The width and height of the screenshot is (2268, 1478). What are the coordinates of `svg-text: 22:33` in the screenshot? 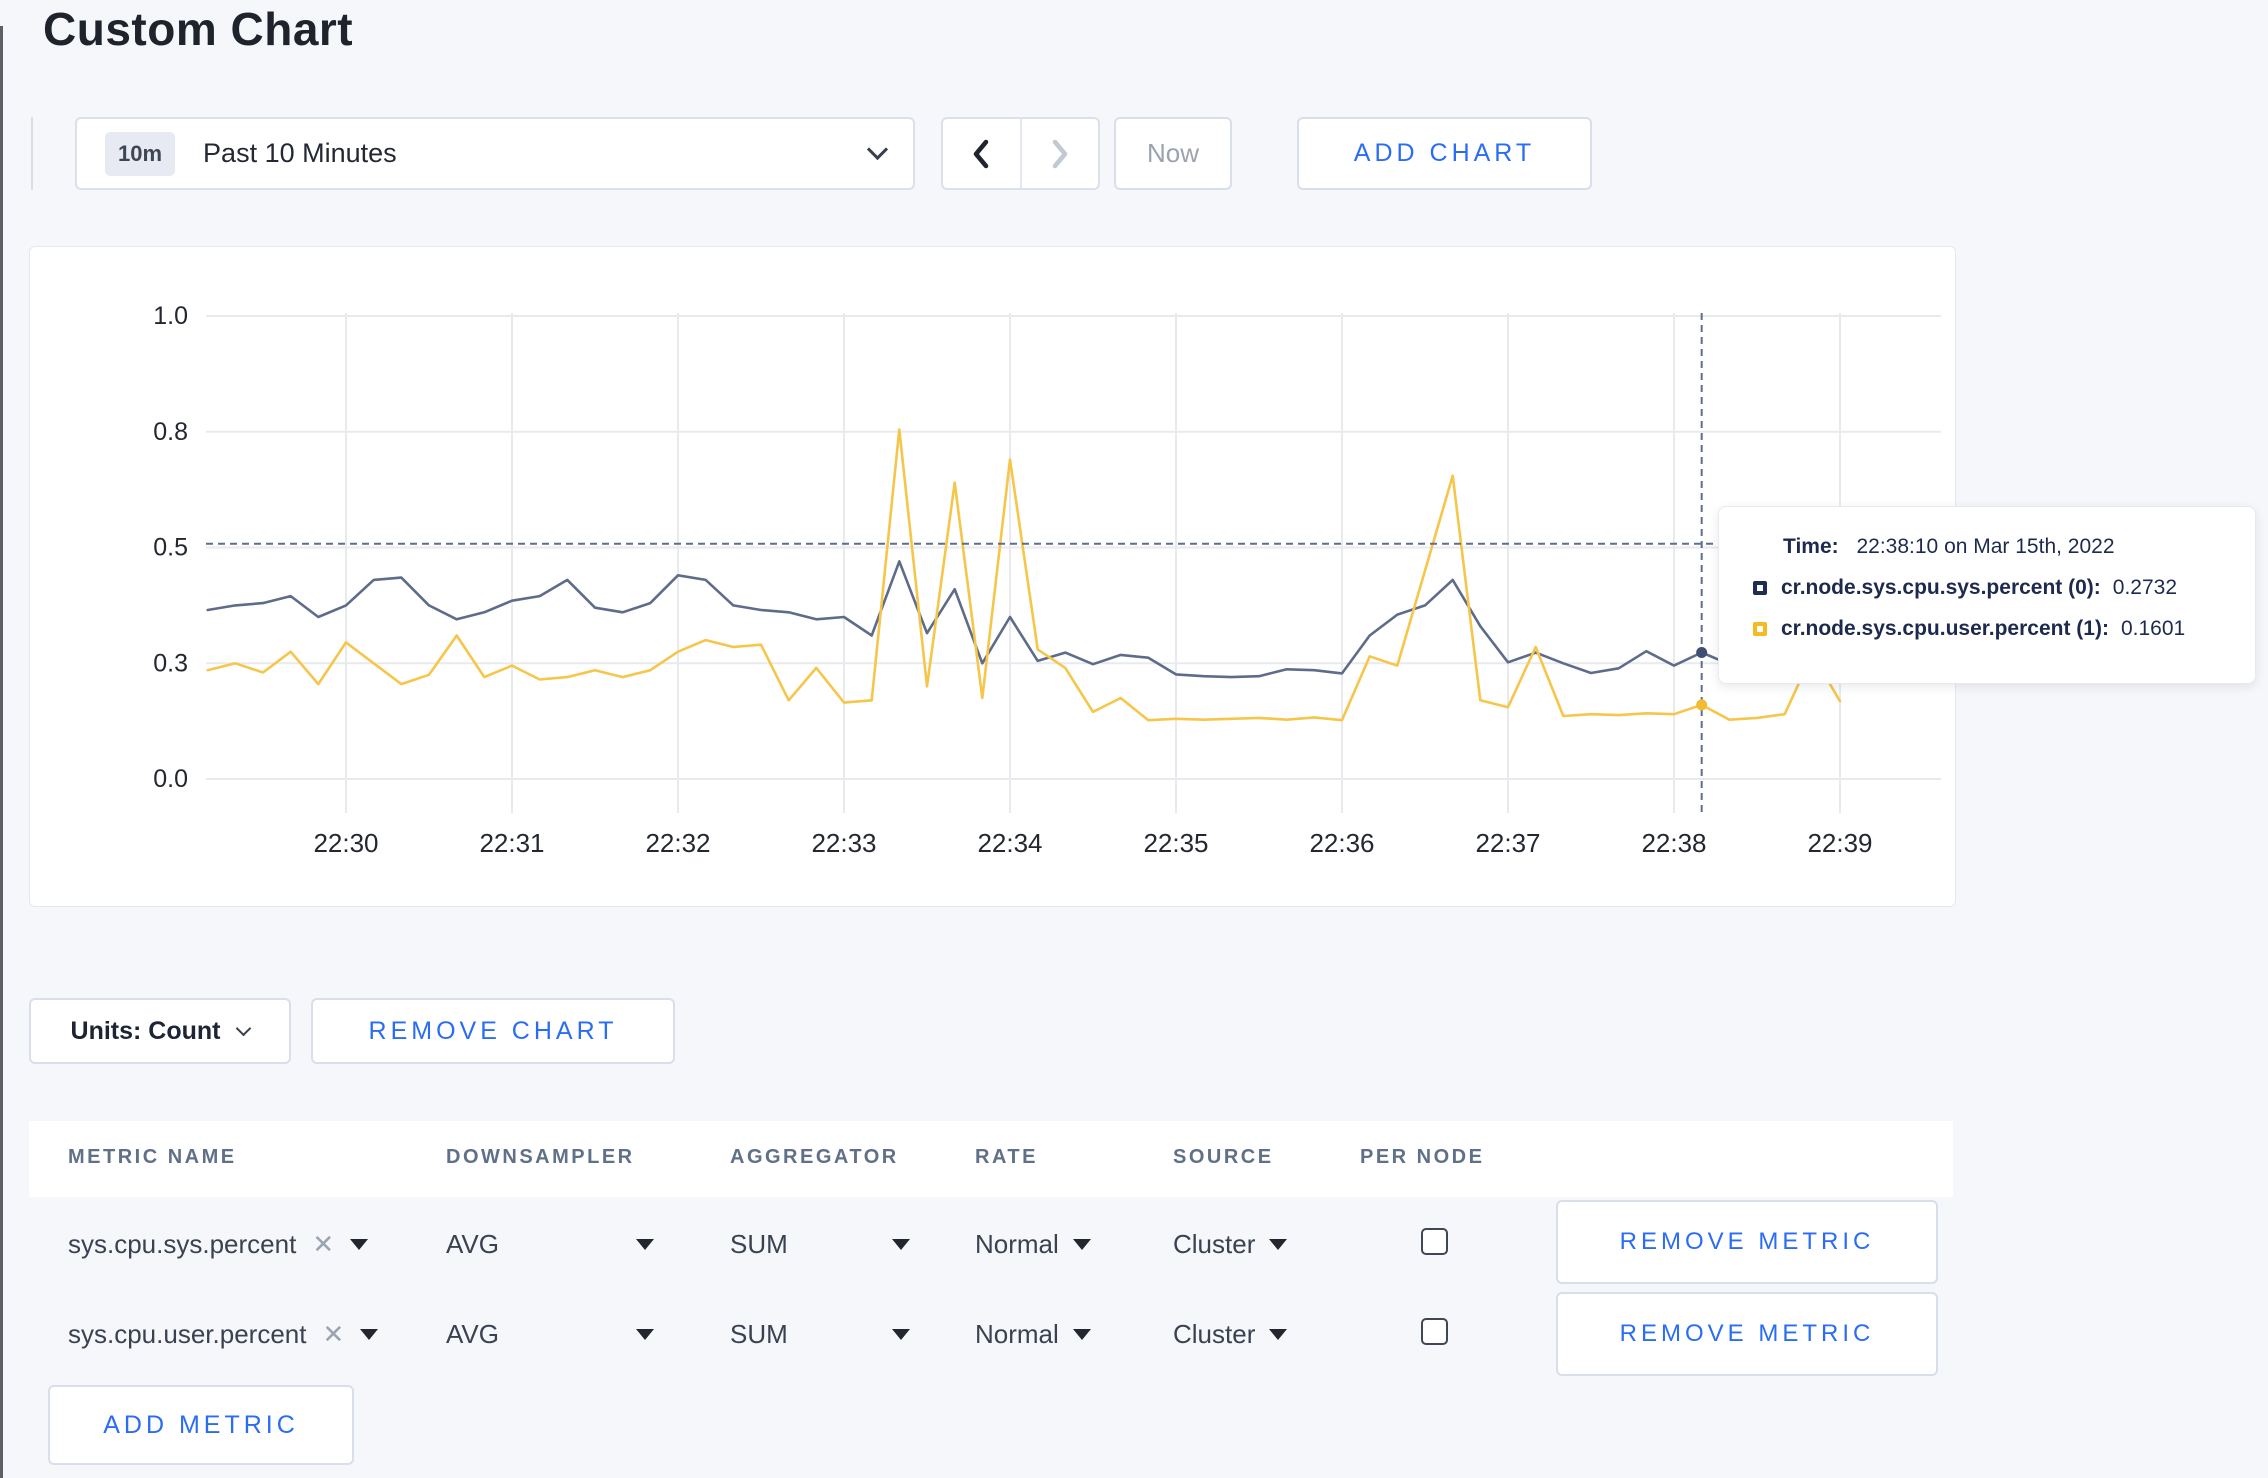 It's located at (843, 843).